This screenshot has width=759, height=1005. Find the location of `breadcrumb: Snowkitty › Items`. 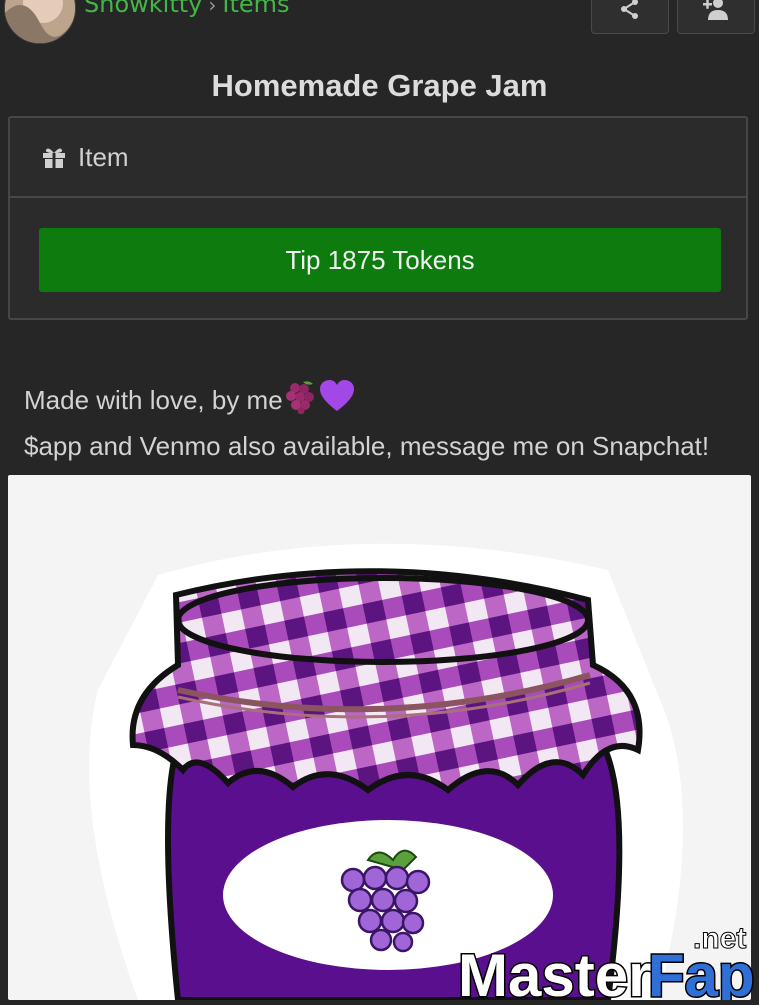

breadcrumb: Snowkitty › Items is located at coordinates (187, 9).